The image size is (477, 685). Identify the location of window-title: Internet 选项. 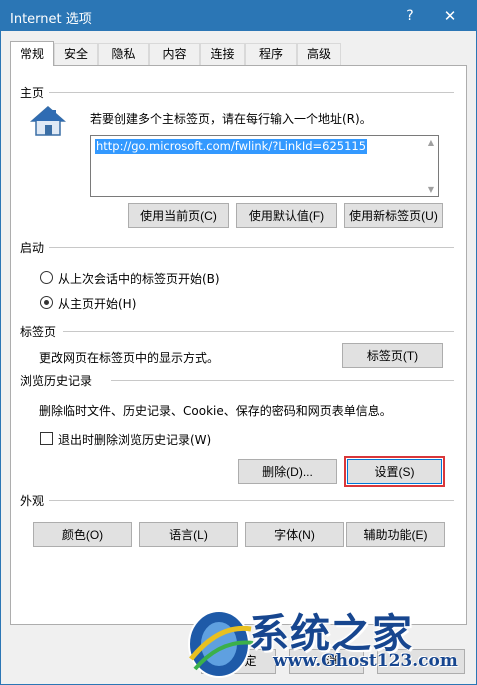
(51, 19).